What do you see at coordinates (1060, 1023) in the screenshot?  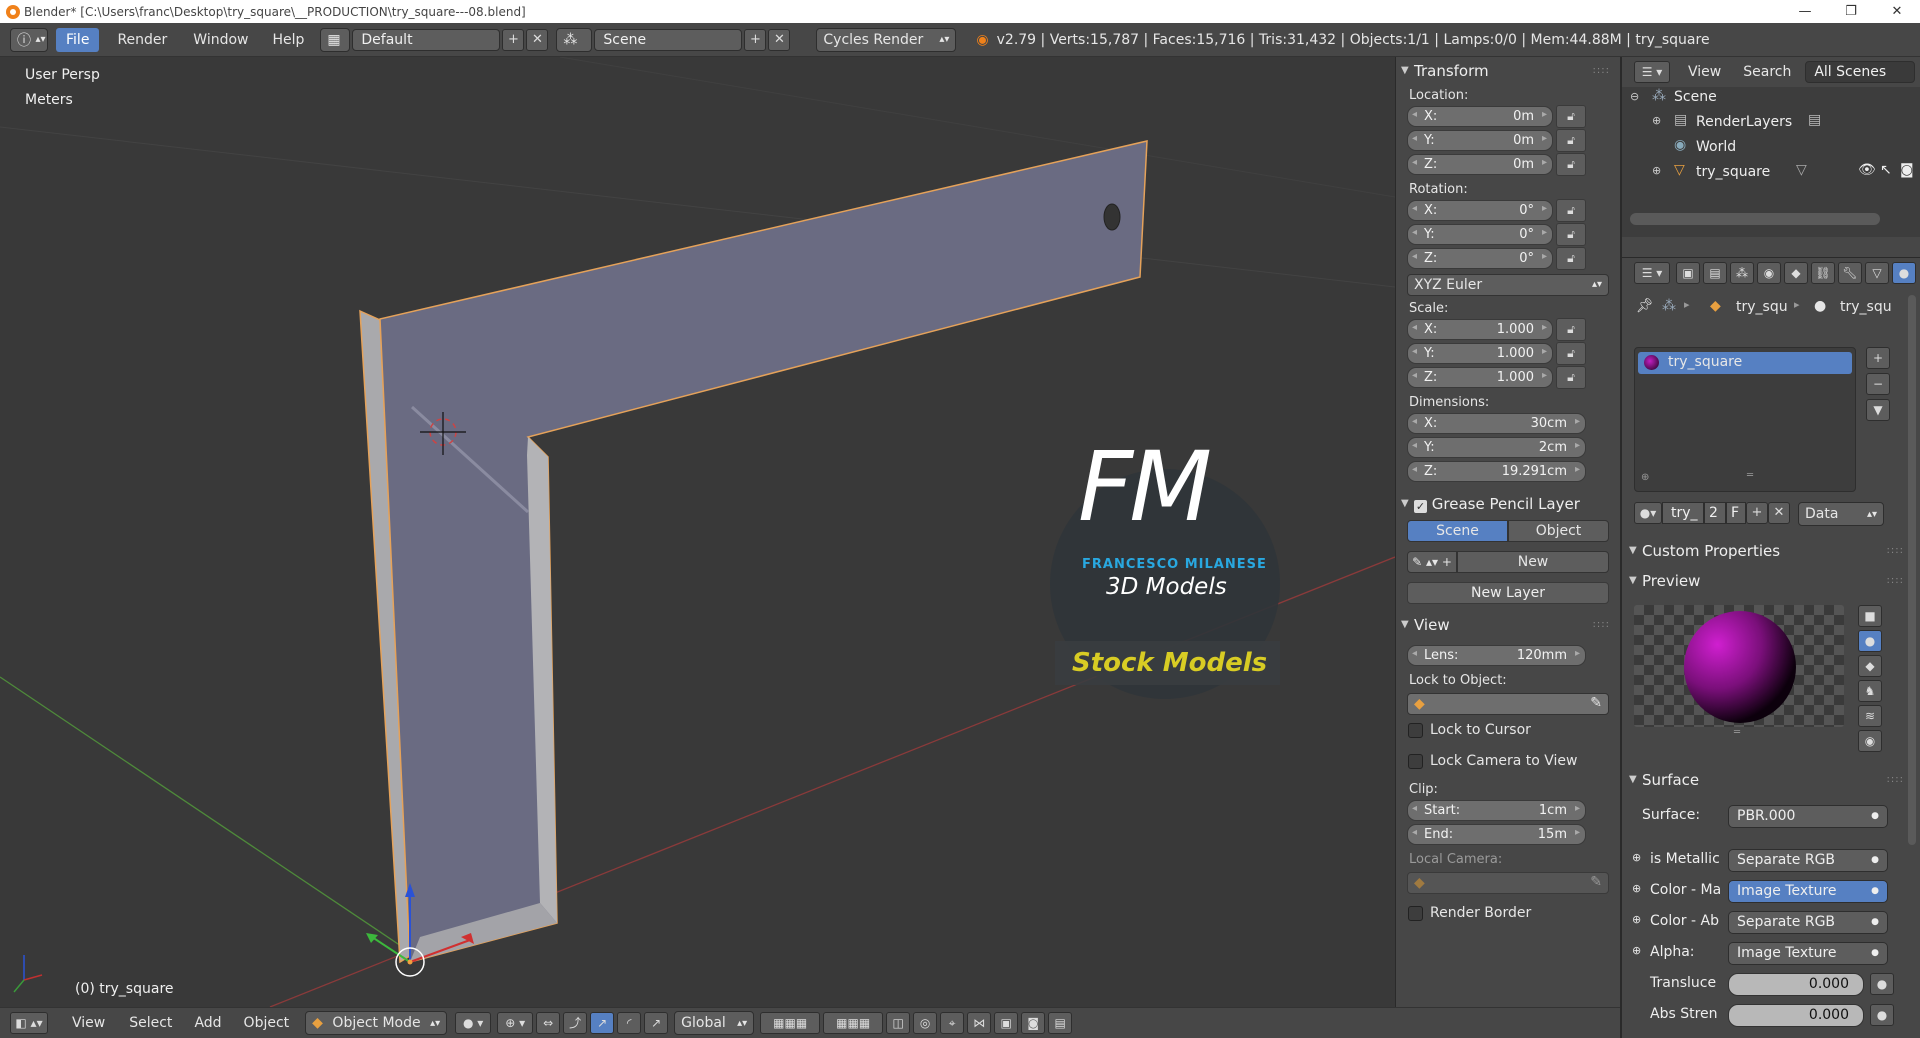 I see `clapper-icon: ▤` at bounding box center [1060, 1023].